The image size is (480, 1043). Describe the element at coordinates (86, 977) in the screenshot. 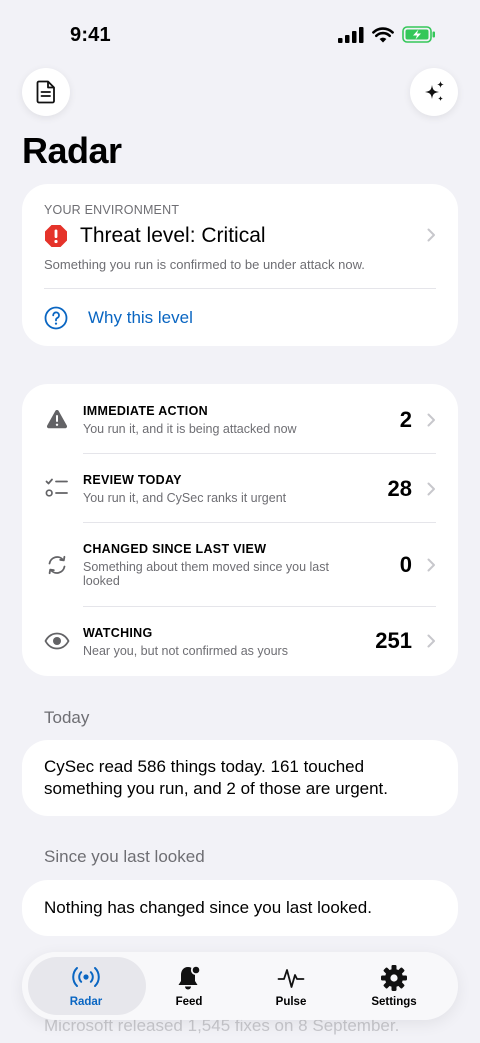

I see `radar-icon` at that location.